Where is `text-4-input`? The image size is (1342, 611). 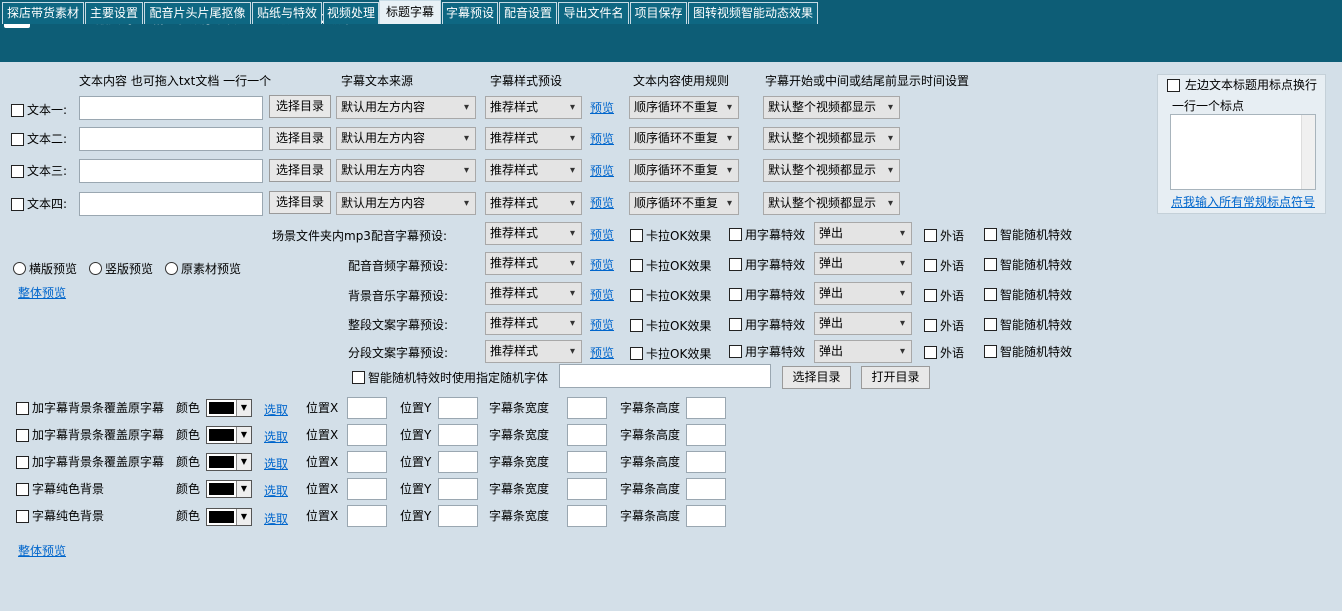
text-4-input is located at coordinates (171, 204).